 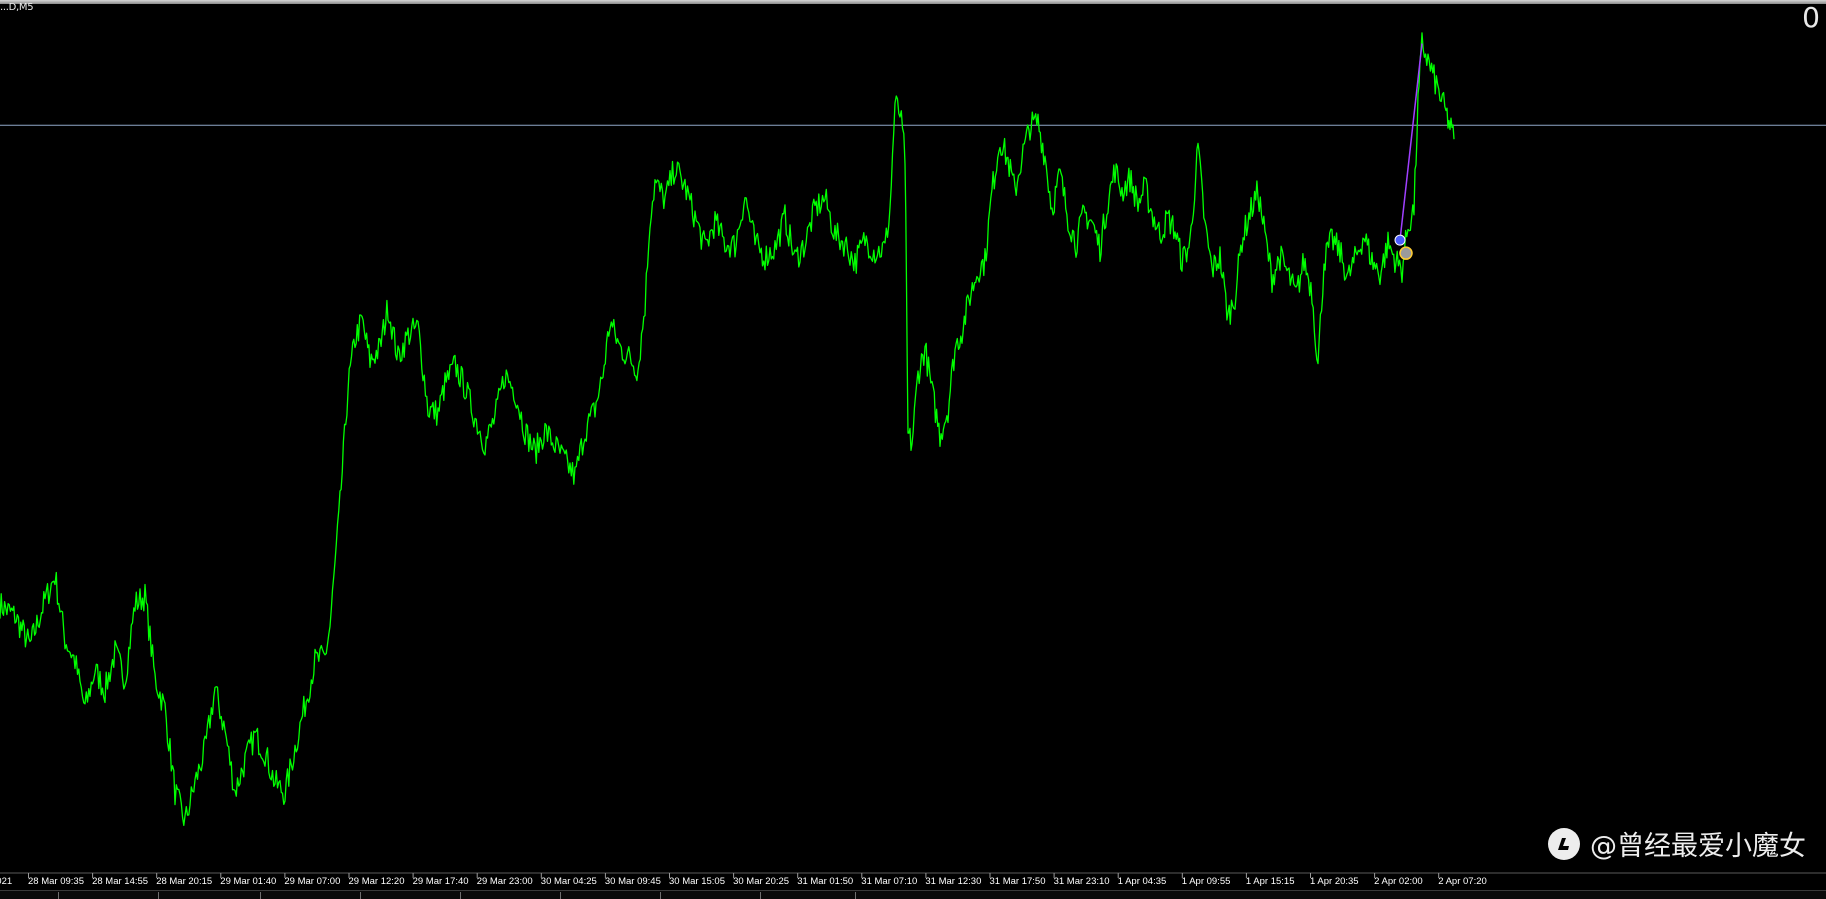 I want to click on x-tick-label: 29 Mar 07:00, so click(x=312, y=881).